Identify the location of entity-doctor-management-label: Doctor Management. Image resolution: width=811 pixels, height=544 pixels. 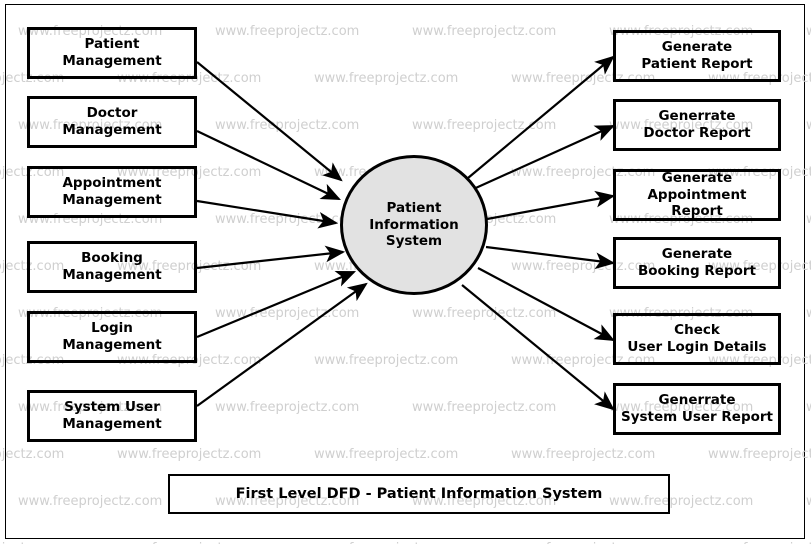
(112, 121).